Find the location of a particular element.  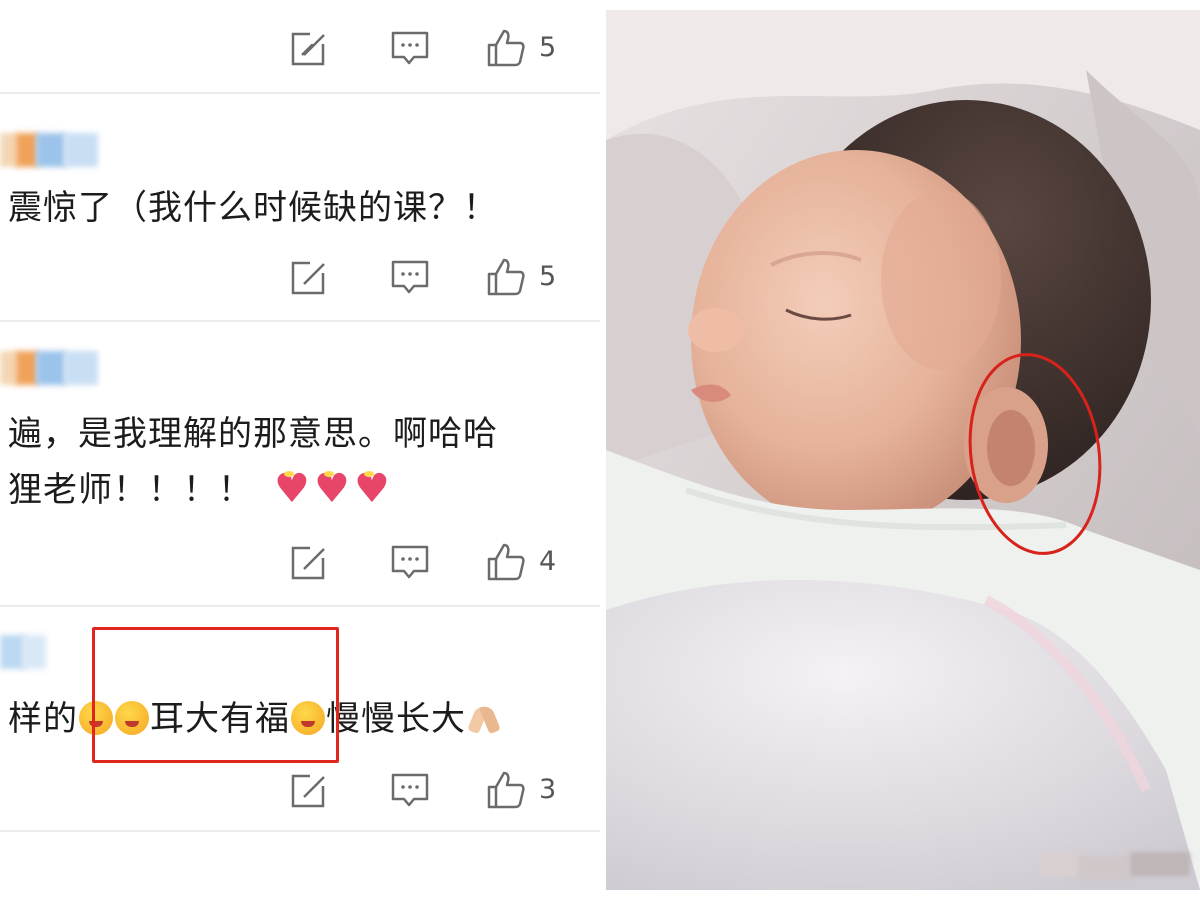

comment-text-line2: 狸老师！！！！ is located at coordinates (199, 489).